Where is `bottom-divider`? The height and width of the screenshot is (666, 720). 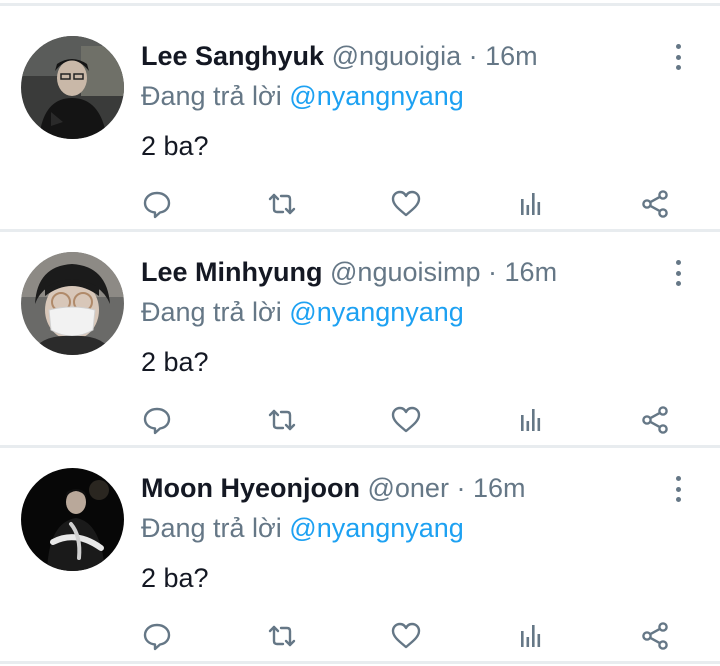
bottom-divider is located at coordinates (360, 662).